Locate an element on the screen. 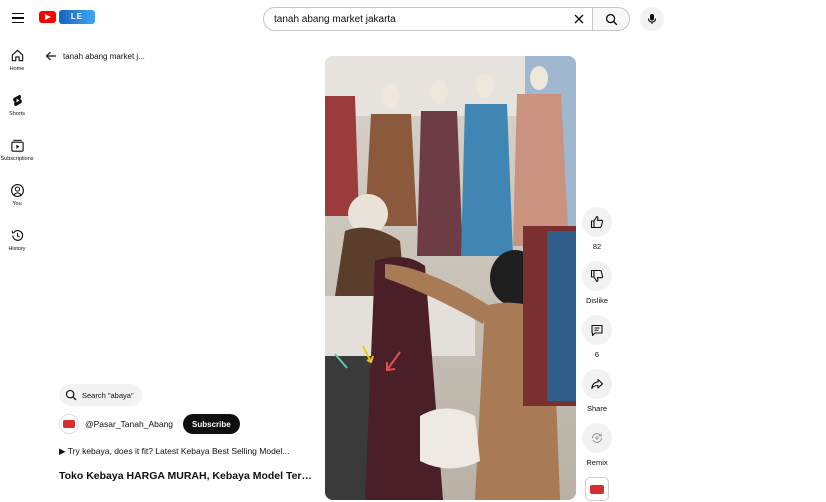  like-button is located at coordinates (597, 222).